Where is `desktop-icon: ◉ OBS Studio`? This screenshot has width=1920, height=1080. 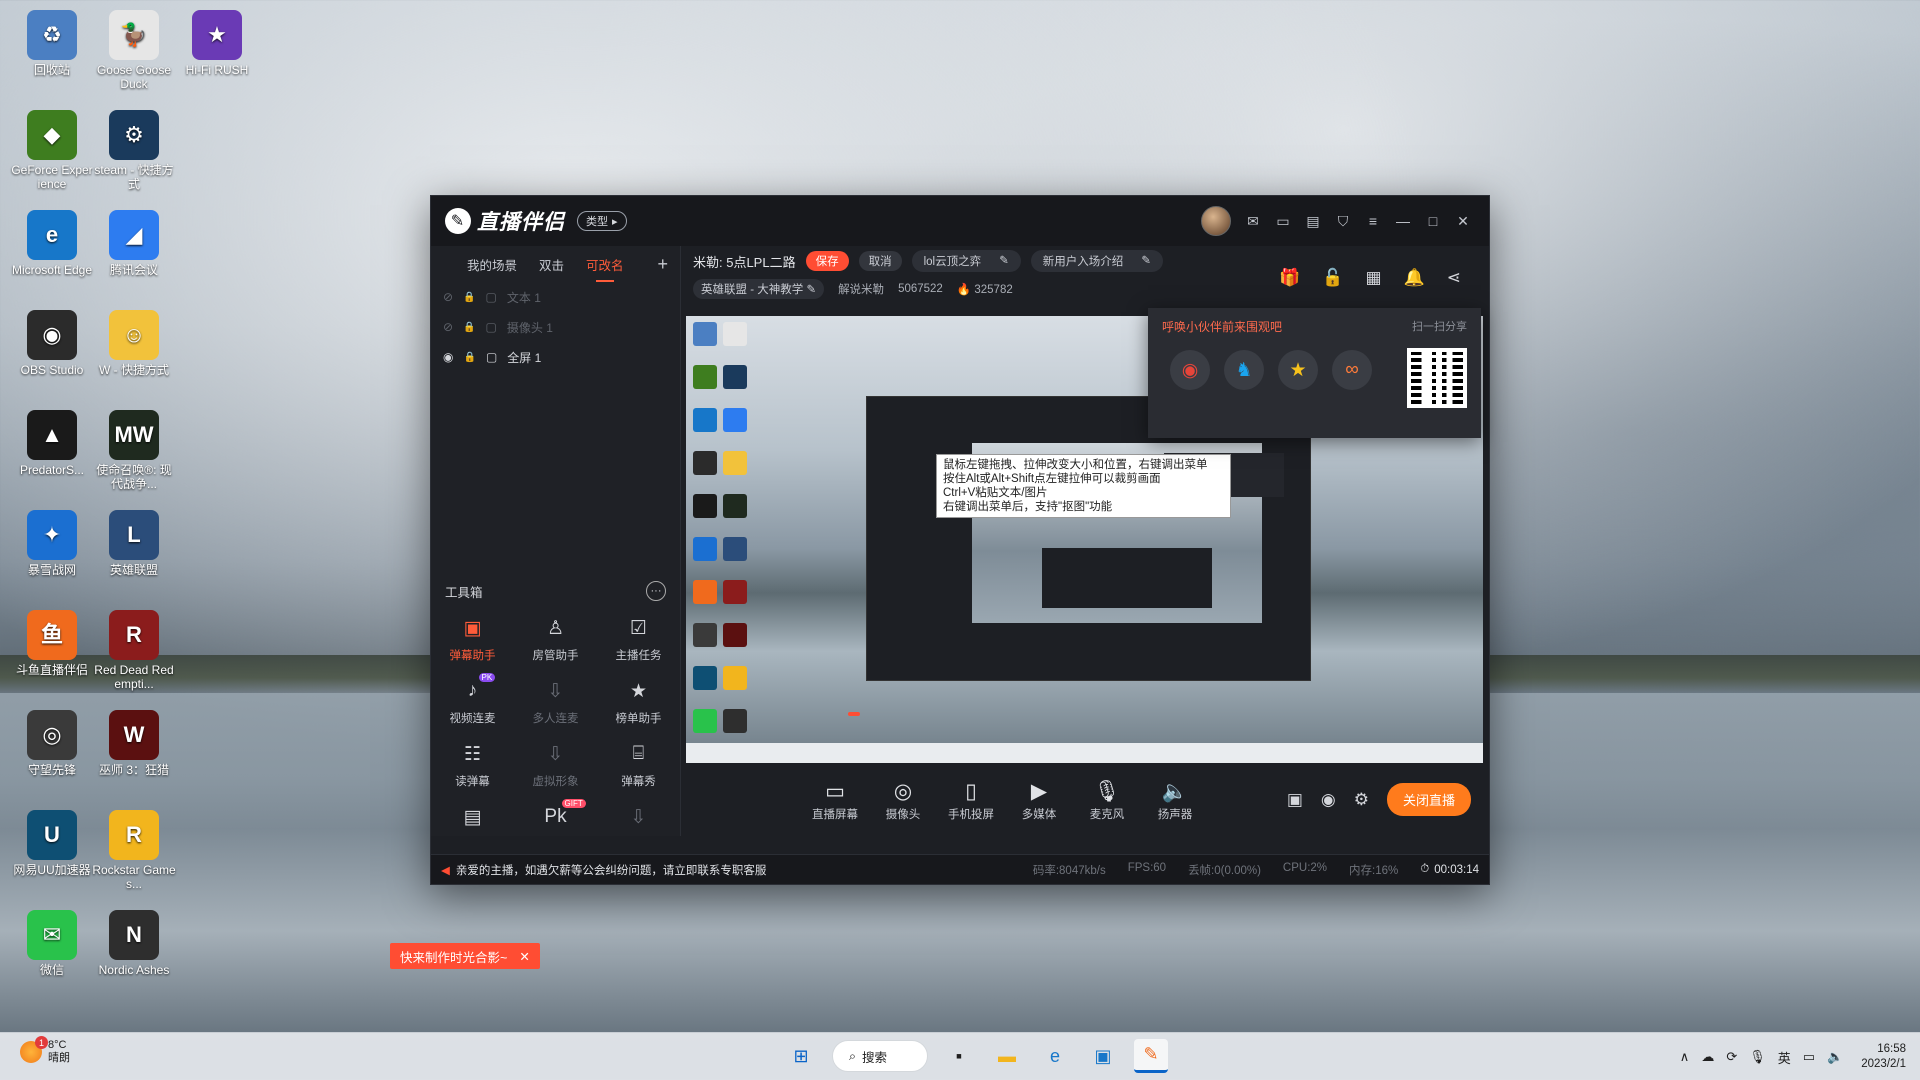
desktop-icon: ◉ OBS Studio is located at coordinates (52, 343).